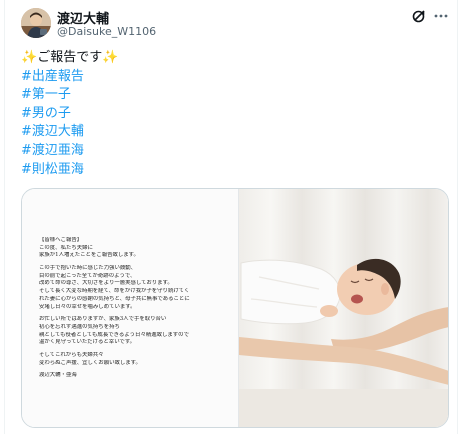  Describe the element at coordinates (87, 275) in the screenshot. I see `letter-line: 目の前で起こった全てが奇跡のようで、` at that location.